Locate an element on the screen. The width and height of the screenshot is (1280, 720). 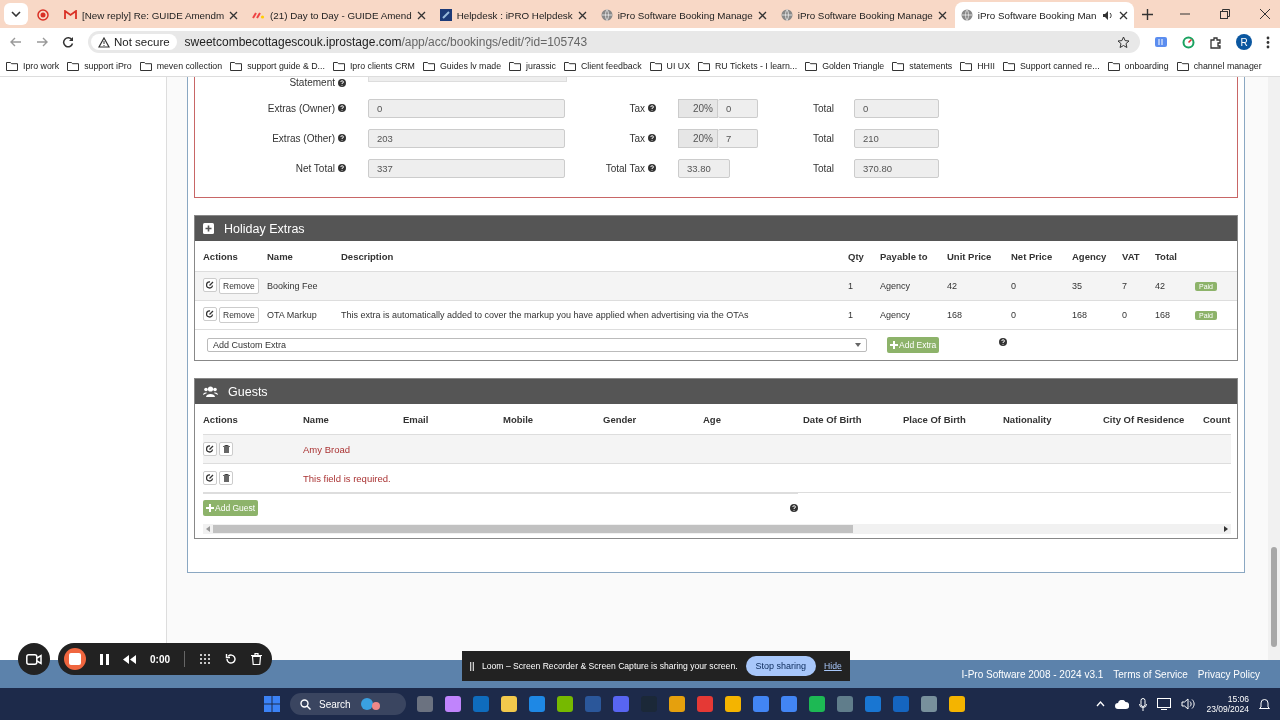
menu-icon is located at coordinates (1268, 42).